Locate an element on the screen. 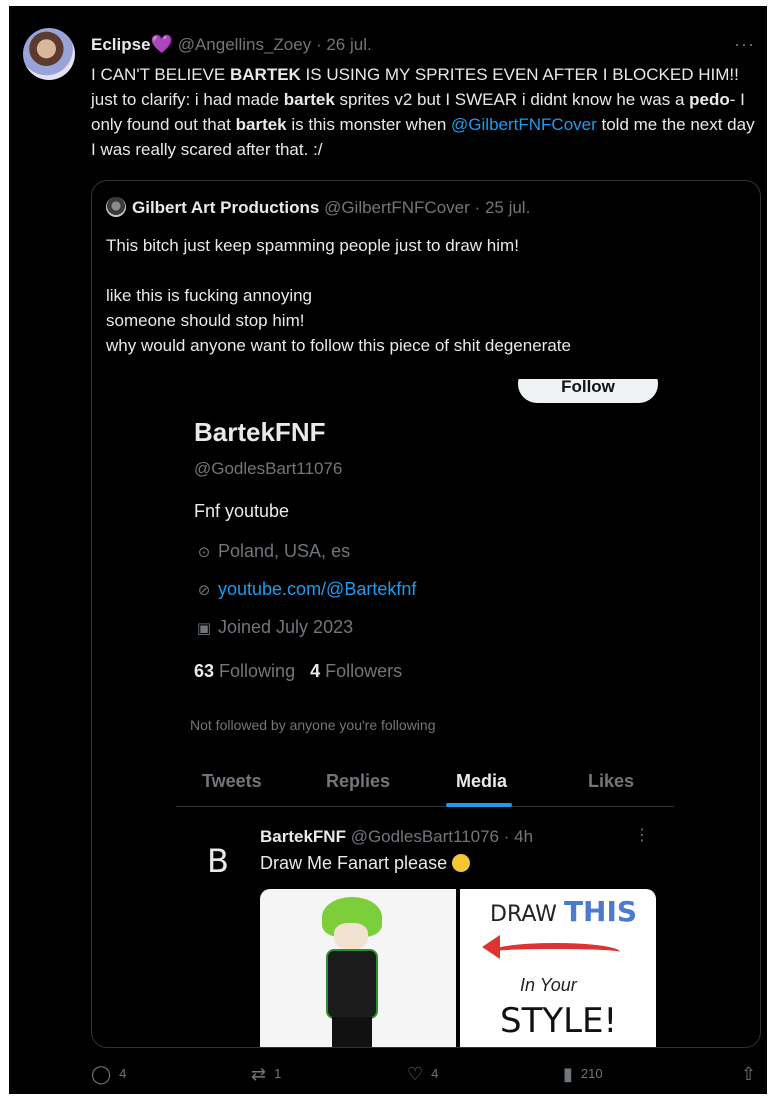 The height and width of the screenshot is (1097, 772). tweet-header: Eclipse💜 @Angellins_Zoey · 26 jul. is located at coordinates (422, 46).